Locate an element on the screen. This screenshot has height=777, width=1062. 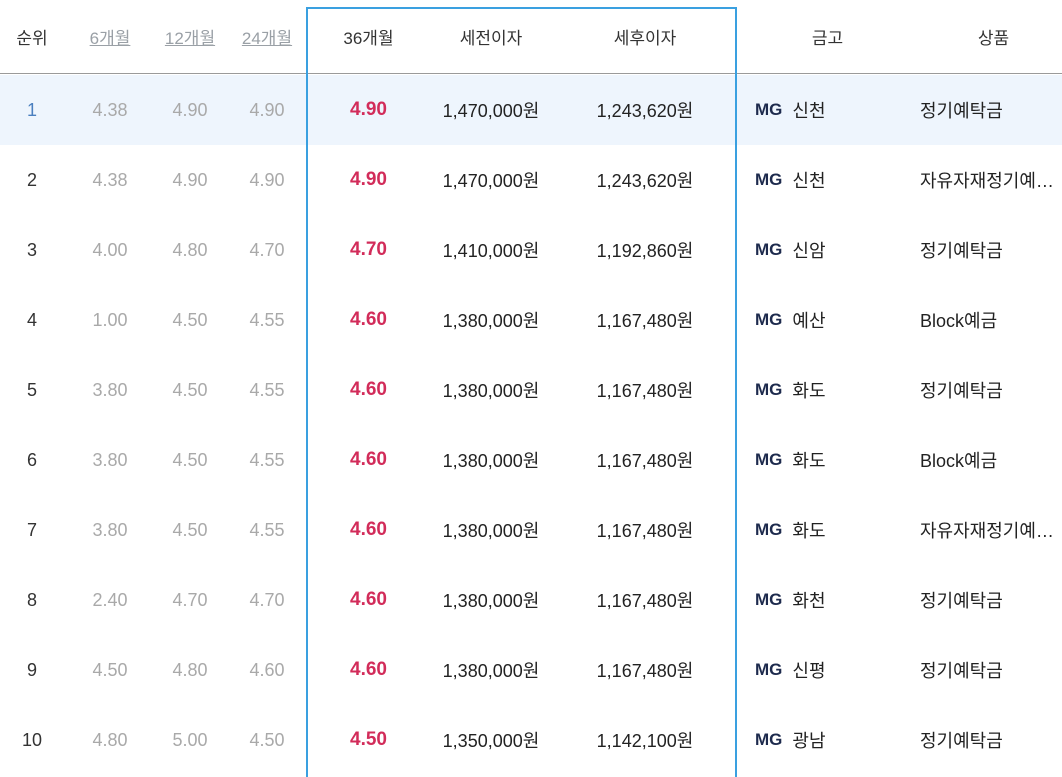
header-pre-tax-interest: 세전이자 is located at coordinates (491, 38).